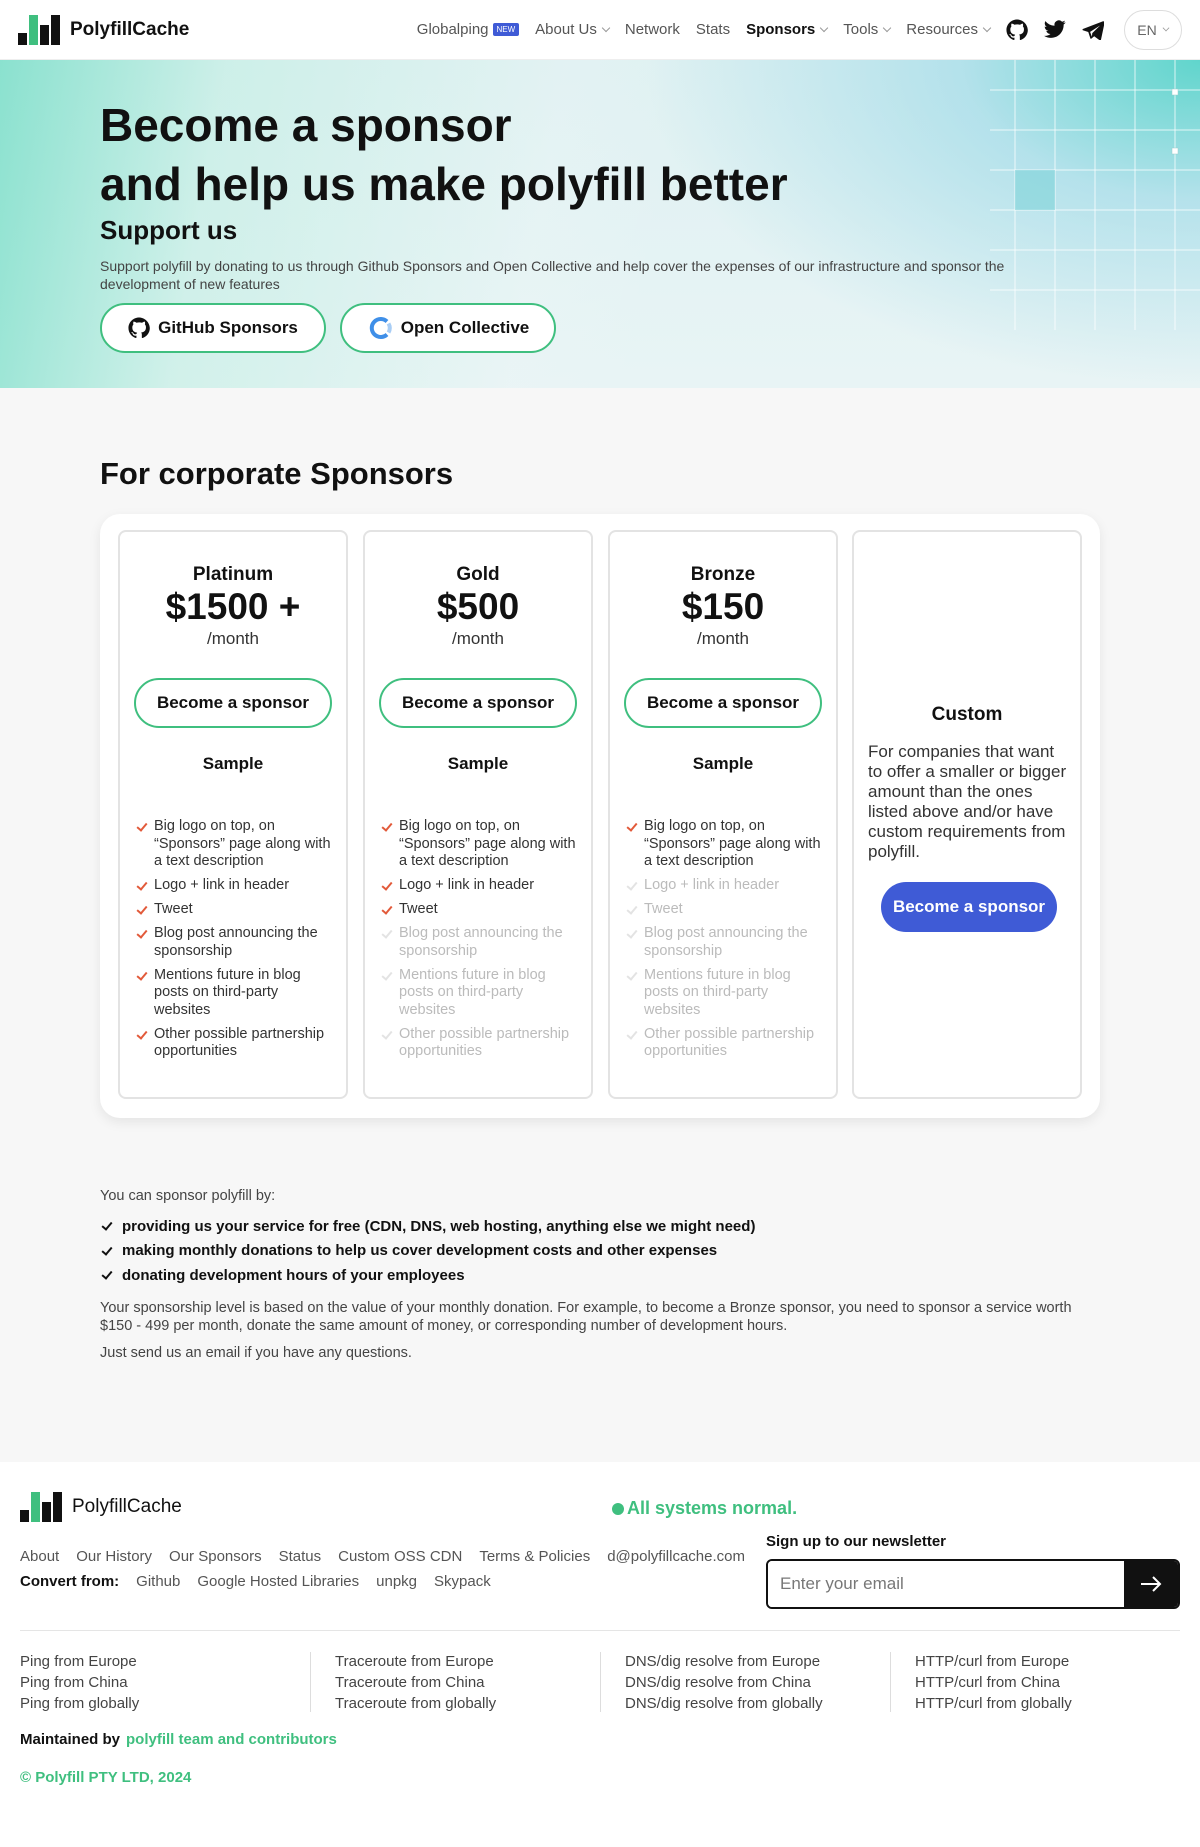 This screenshot has width=1200, height=1847. Describe the element at coordinates (400, 1556) in the screenshot. I see `footer-link-custom-oss-cdn: Custom OSS CDN` at that location.